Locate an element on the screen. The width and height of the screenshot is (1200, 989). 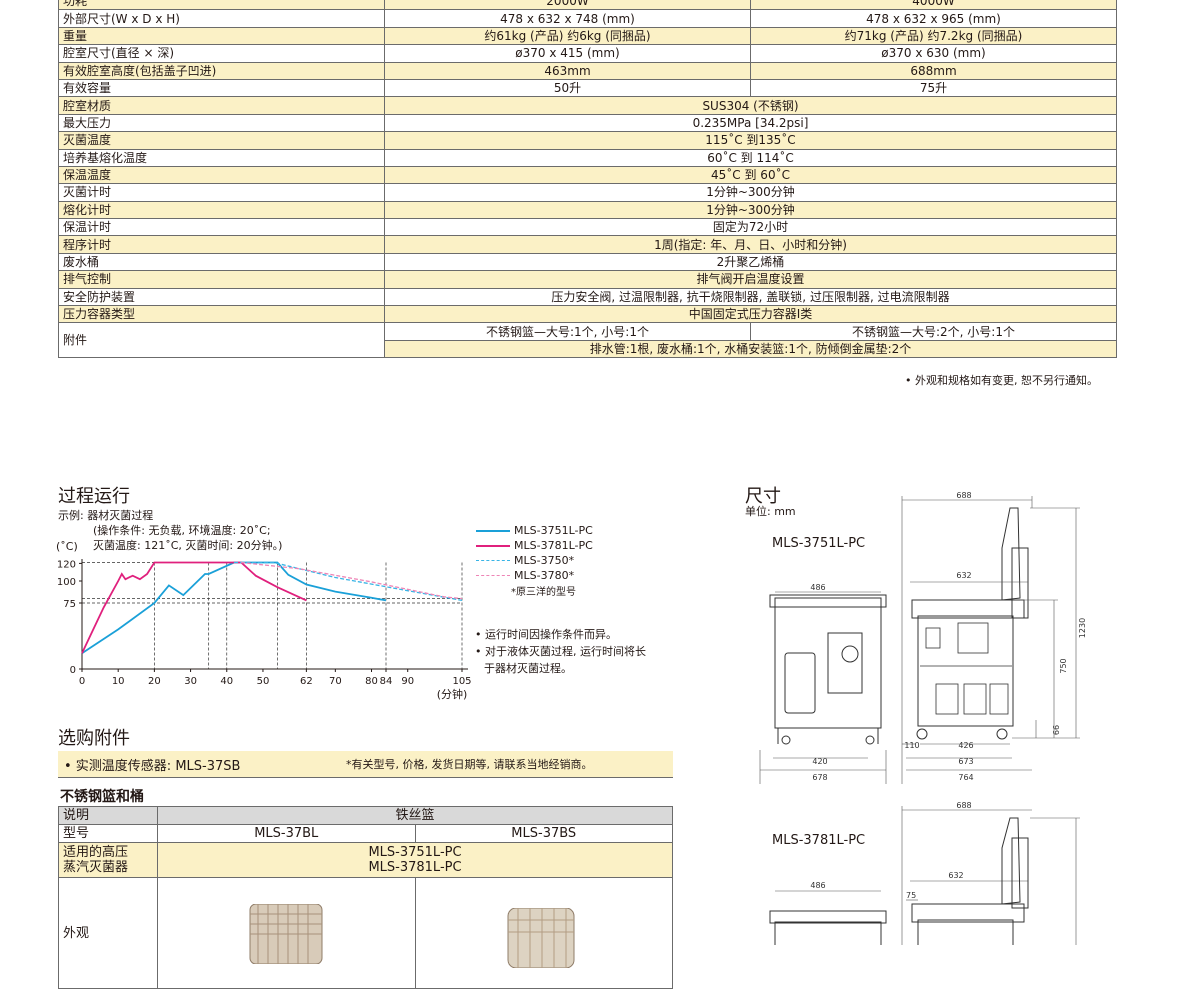
process-note-3: 于器材灭菌过程。 is located at coordinates (528, 668).